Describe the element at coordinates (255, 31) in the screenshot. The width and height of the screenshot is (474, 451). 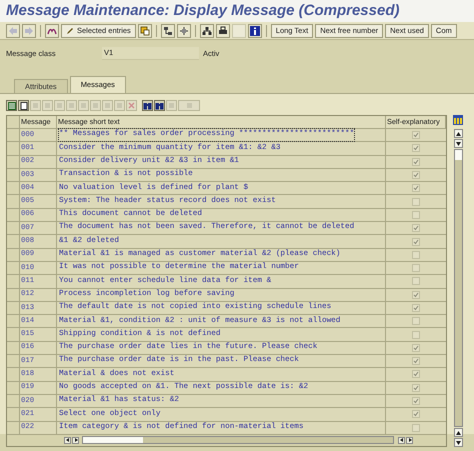
I see `info-icon` at that location.